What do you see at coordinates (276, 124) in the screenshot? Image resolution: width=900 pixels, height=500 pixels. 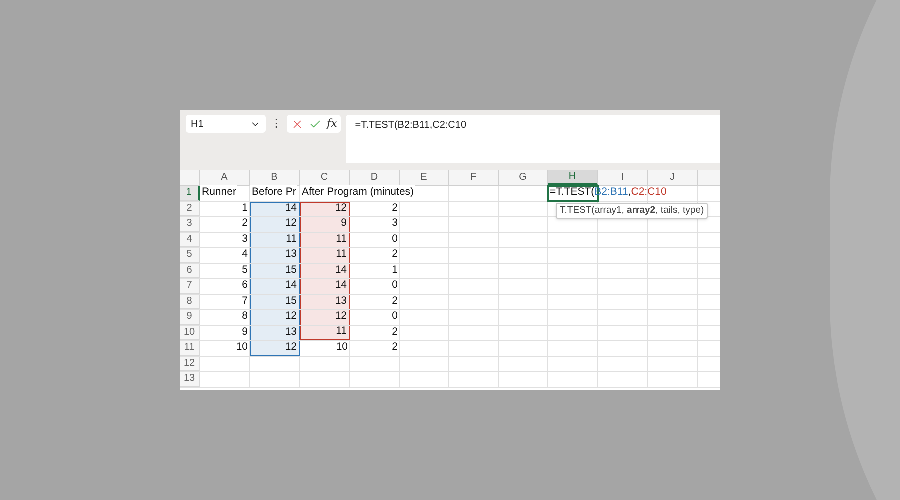 I see `more-options-button: ⋮` at bounding box center [276, 124].